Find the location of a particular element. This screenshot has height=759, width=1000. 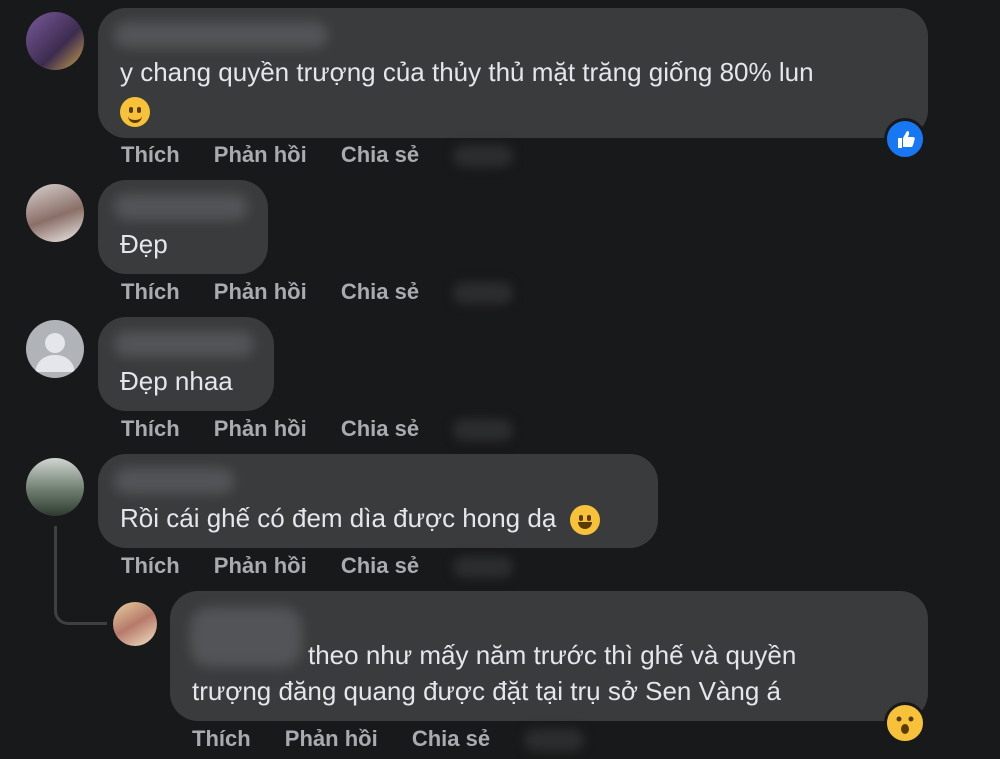

emoji-line is located at coordinates (135, 110).